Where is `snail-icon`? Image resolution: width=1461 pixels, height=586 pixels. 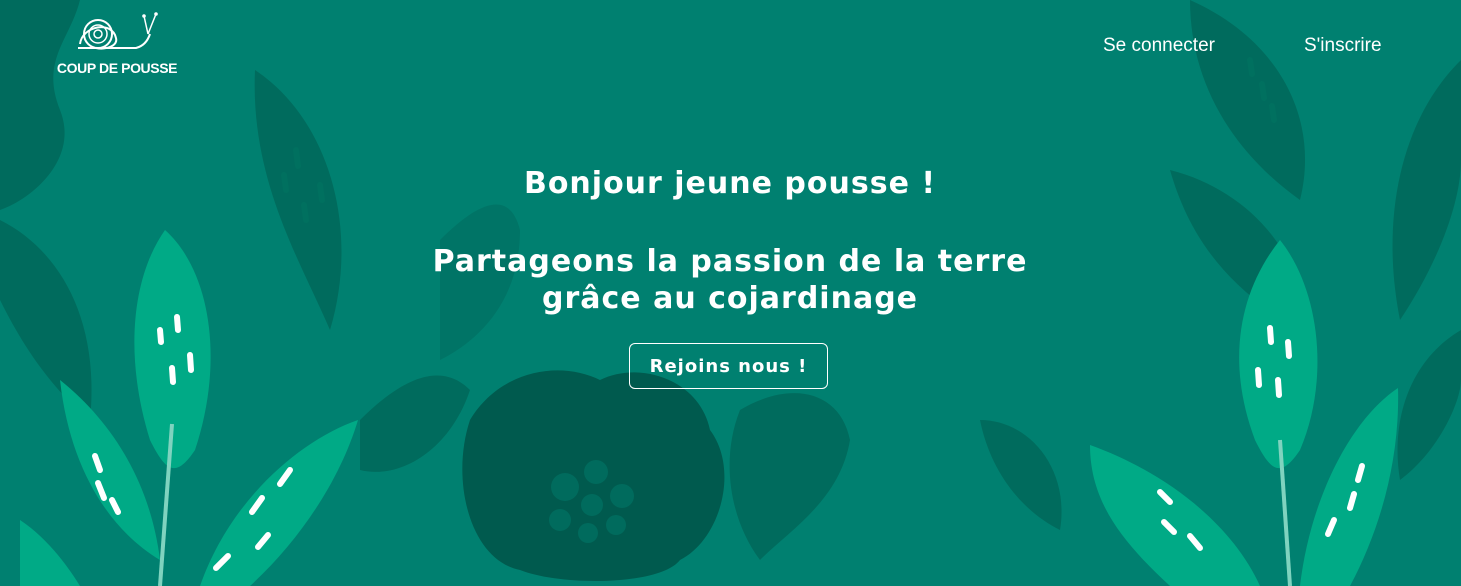
snail-icon is located at coordinates (118, 31).